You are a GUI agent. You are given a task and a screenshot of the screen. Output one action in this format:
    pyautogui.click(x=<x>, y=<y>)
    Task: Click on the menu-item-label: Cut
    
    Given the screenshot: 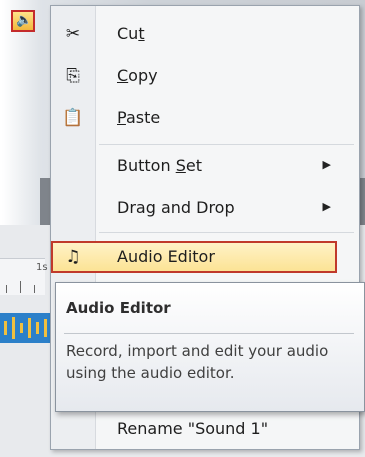 What is the action you would take?
    pyautogui.click(x=131, y=33)
    